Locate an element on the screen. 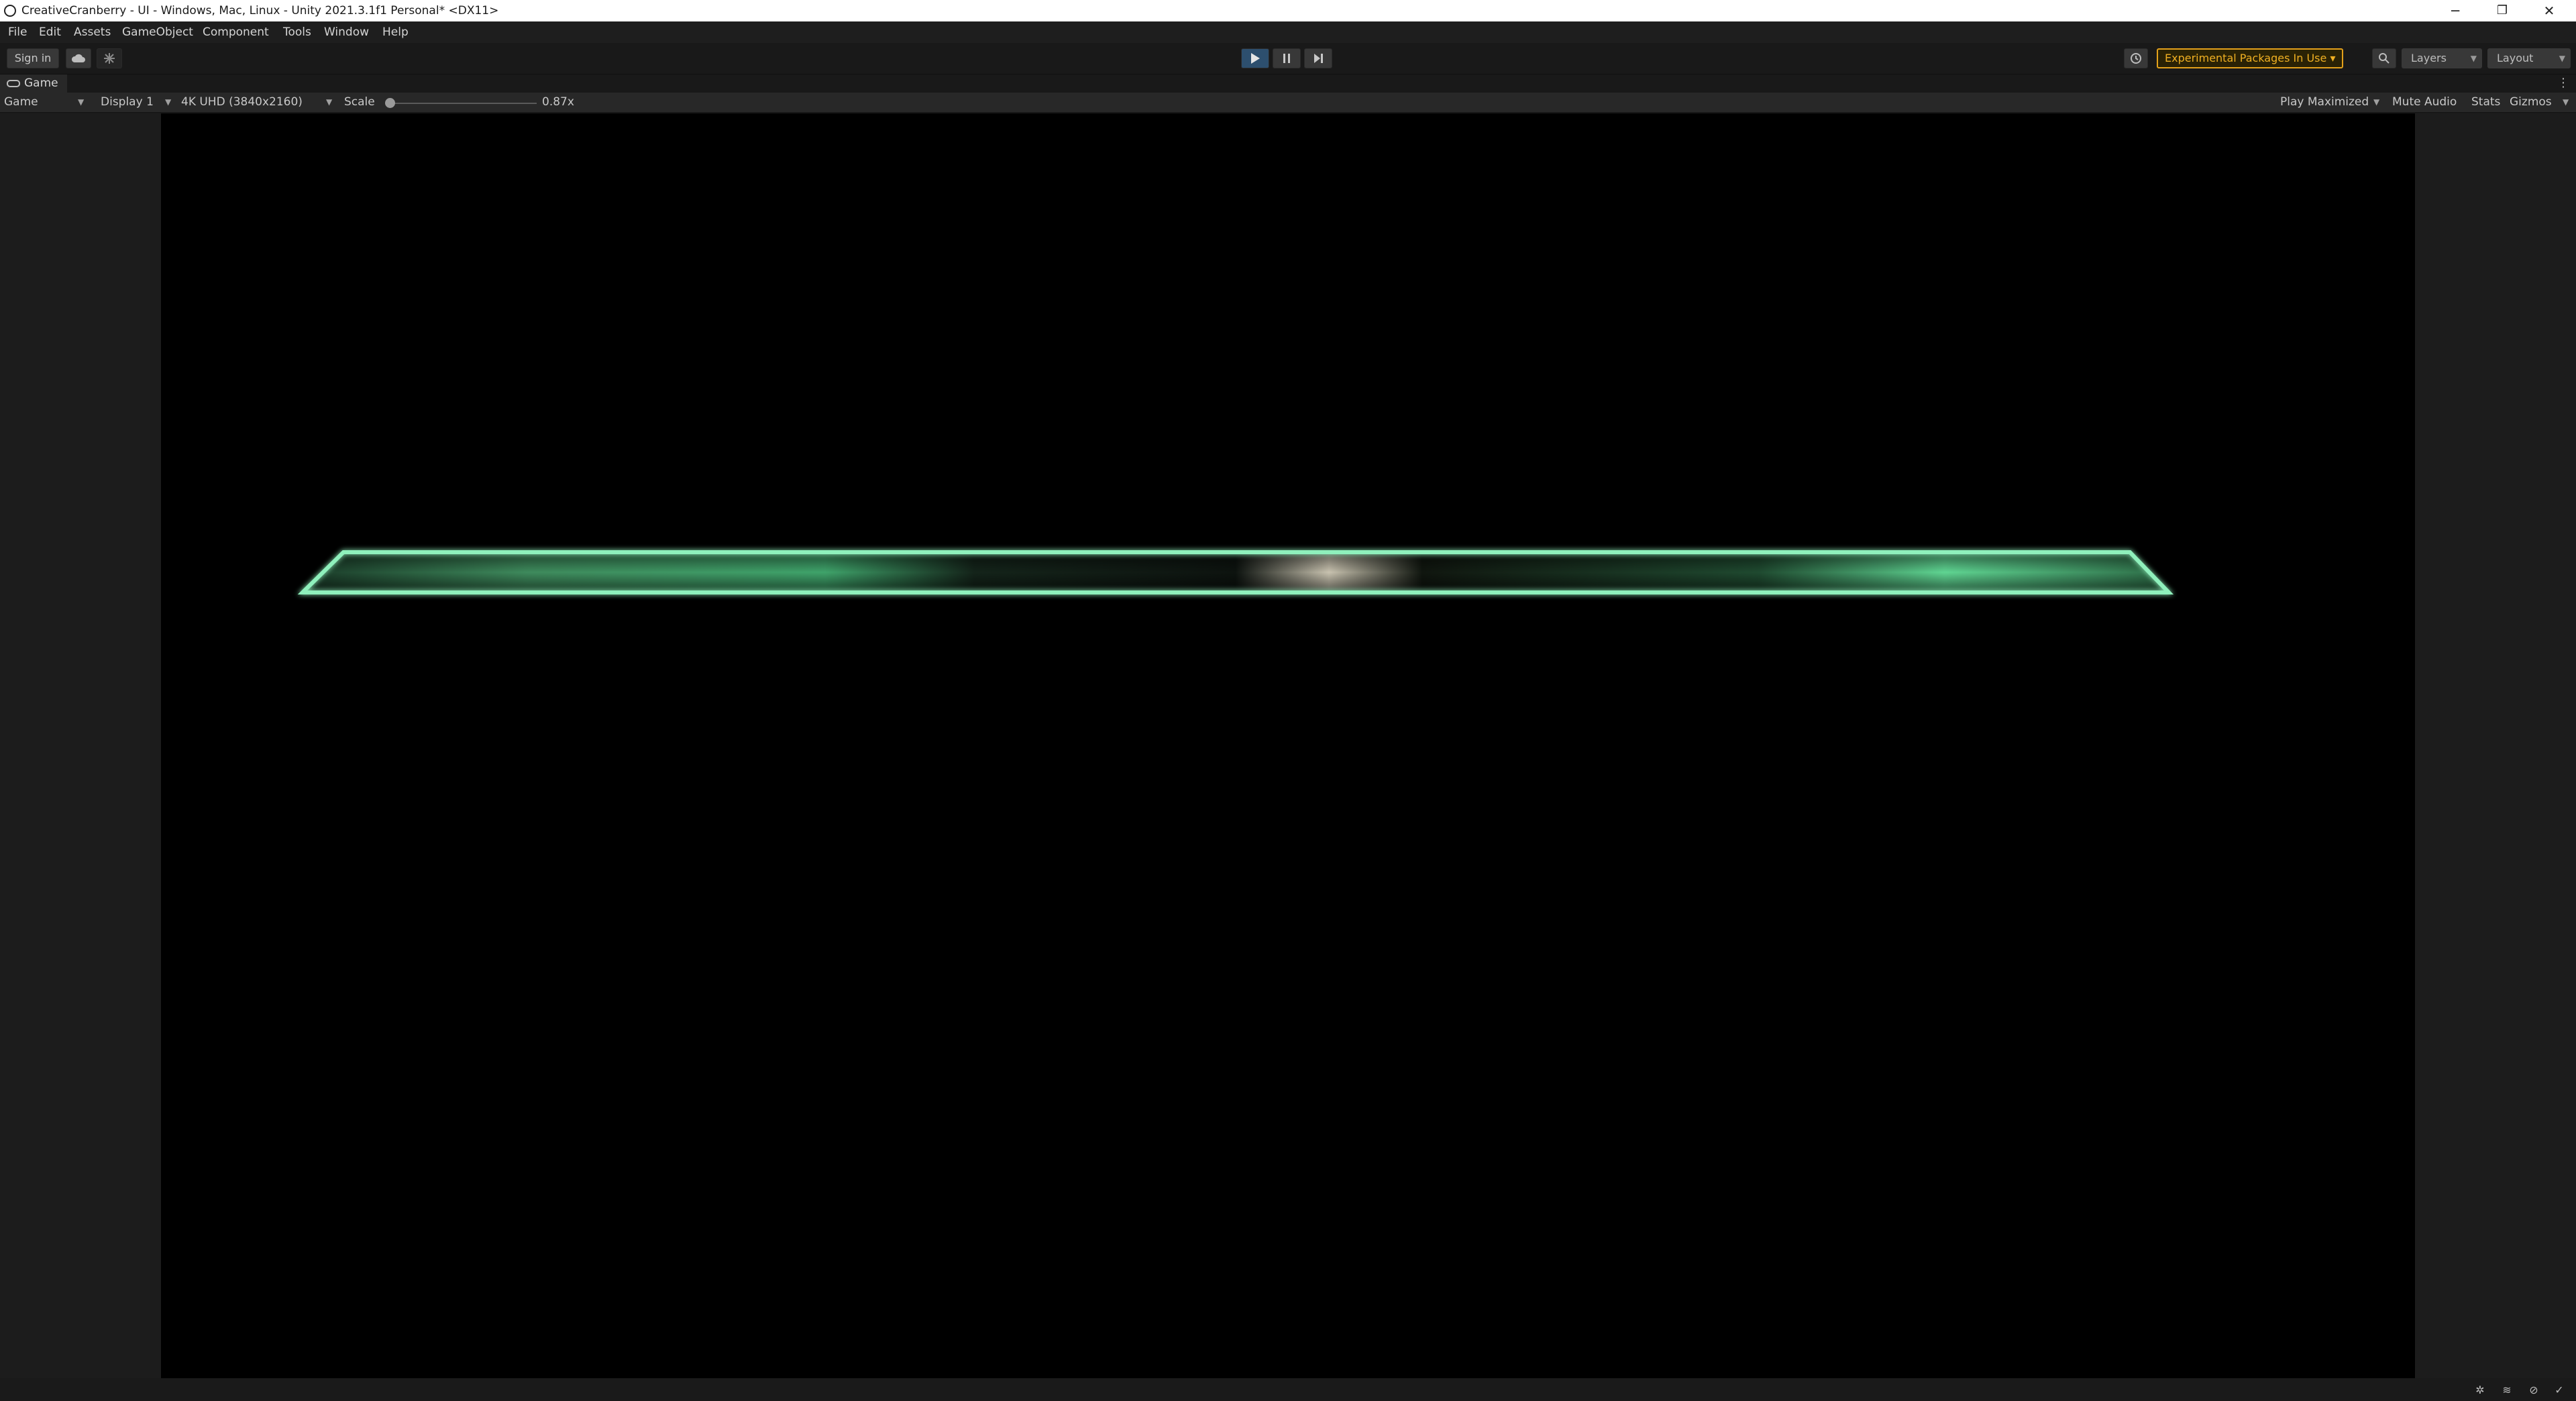 The height and width of the screenshot is (1401, 2576). check-circle-icon: ✓ is located at coordinates (2559, 1390).